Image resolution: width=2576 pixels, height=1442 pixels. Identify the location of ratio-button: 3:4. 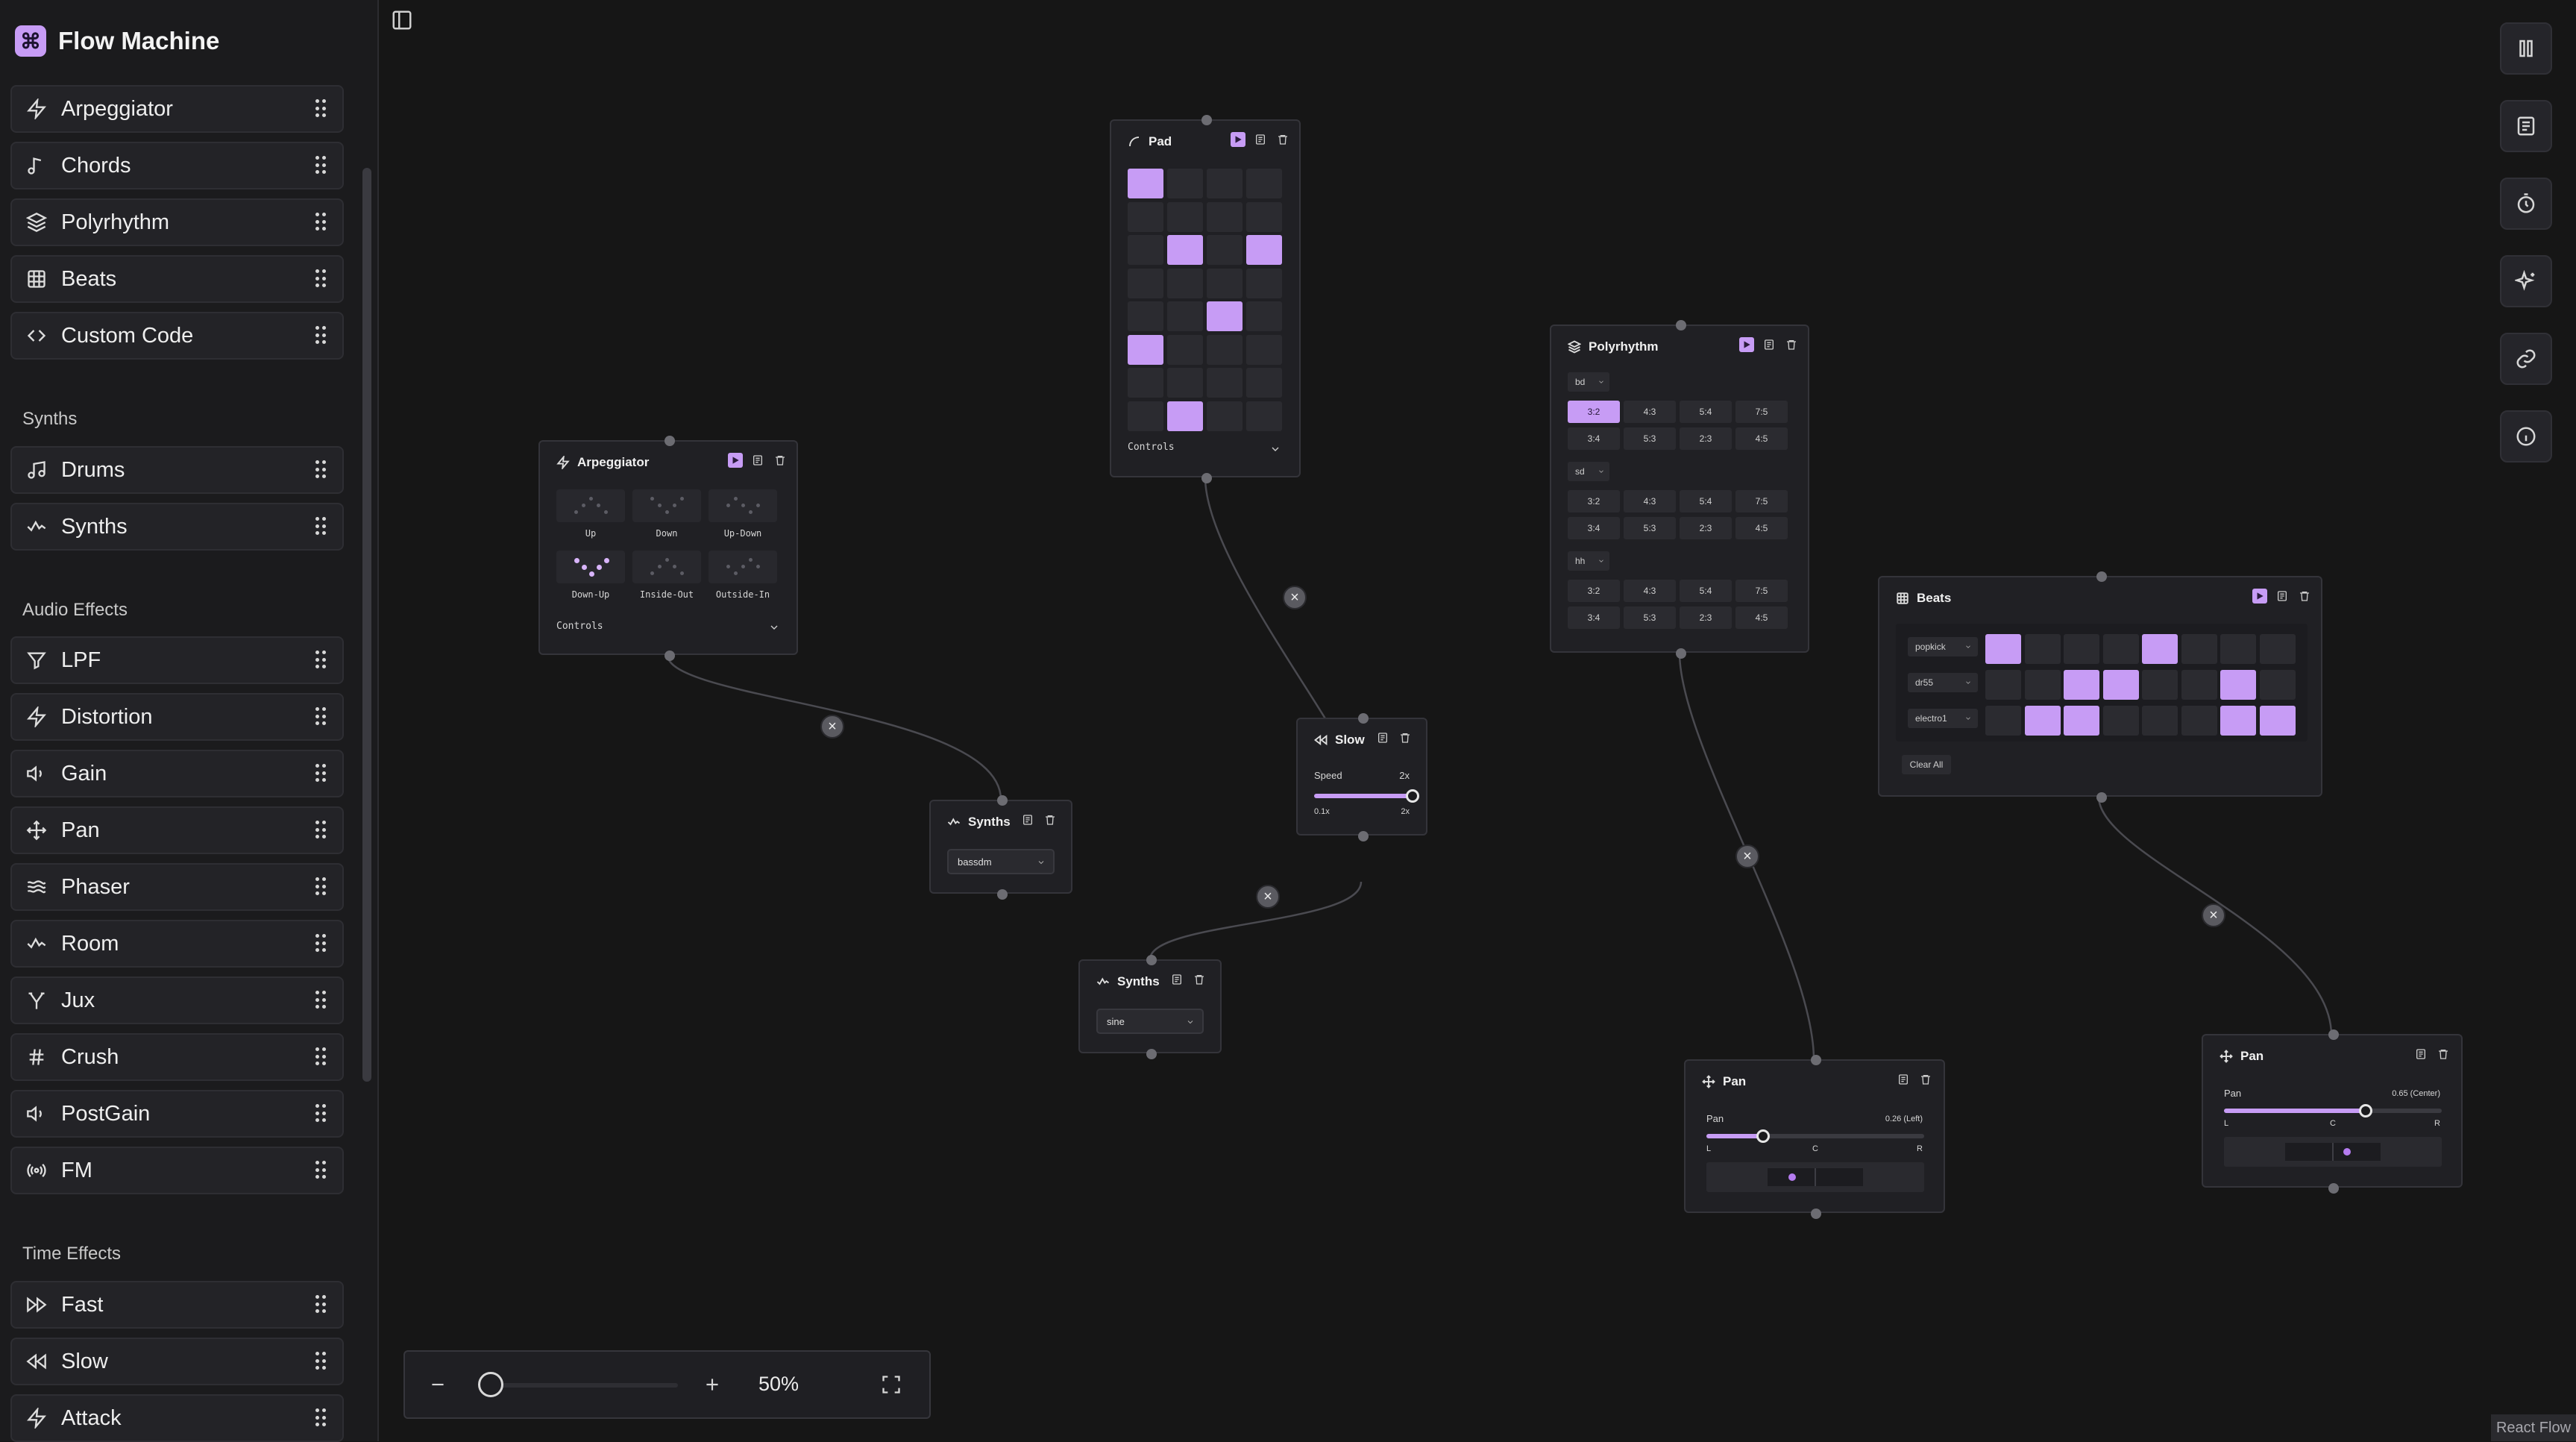
(1594, 438).